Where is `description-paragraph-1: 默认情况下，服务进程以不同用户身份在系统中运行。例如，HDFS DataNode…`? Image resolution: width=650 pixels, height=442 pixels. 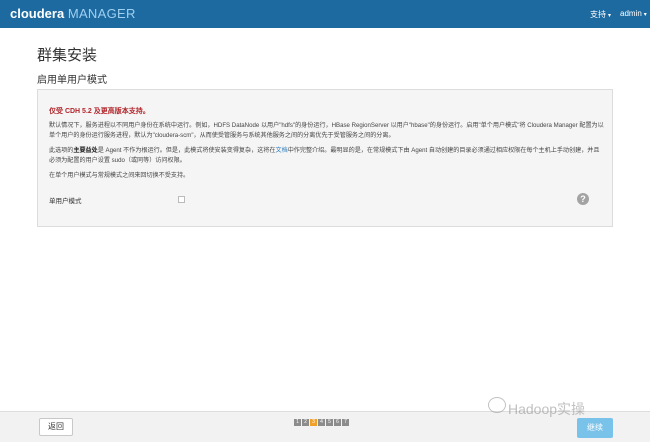
description-paragraph-1: 默认情况下，服务进程以不同用户身份在系统中运行。例如，HDFS DataNode… is located at coordinates (326, 130).